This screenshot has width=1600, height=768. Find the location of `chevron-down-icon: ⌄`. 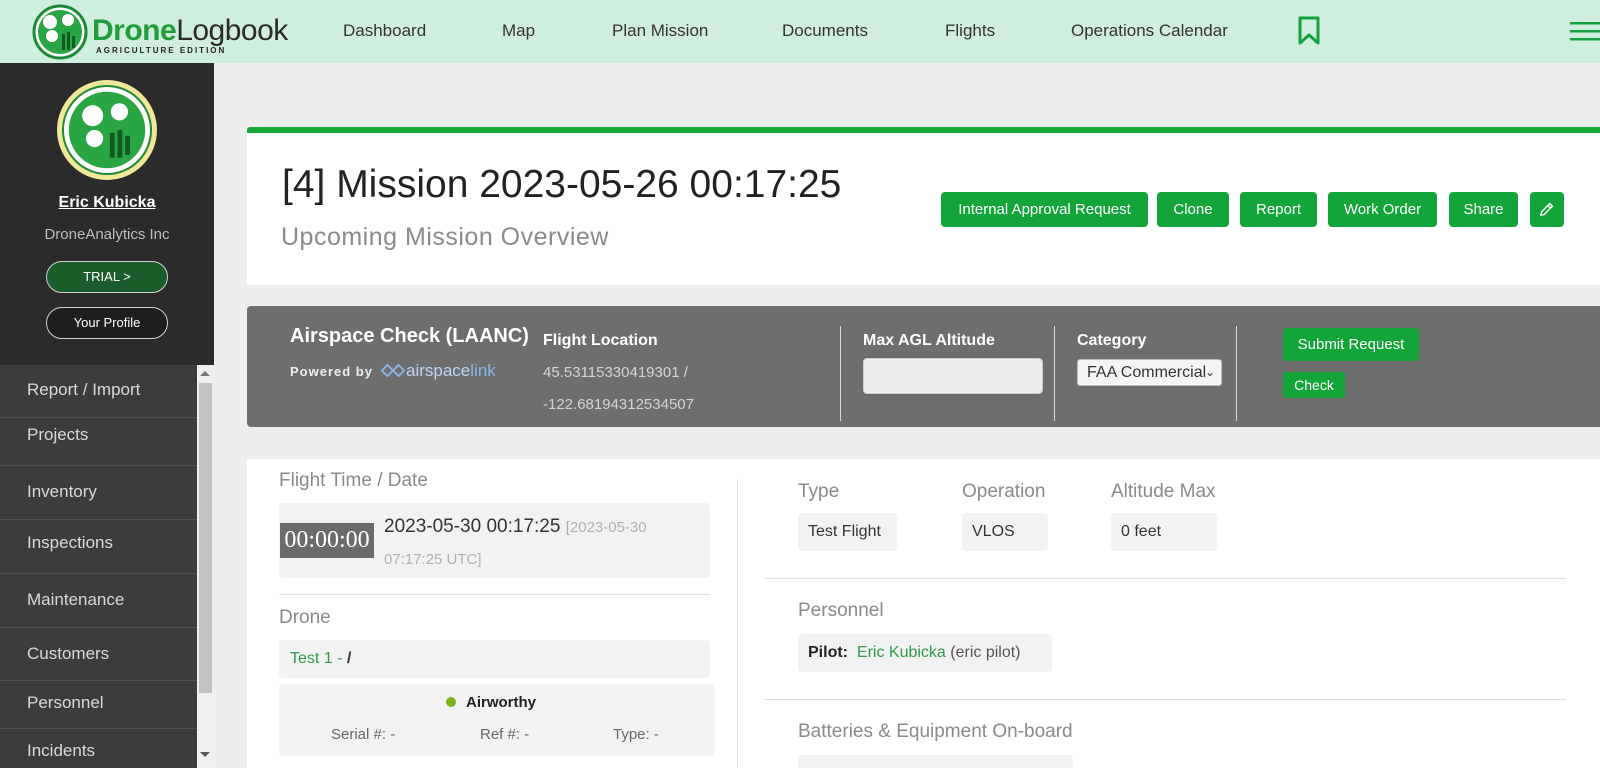

chevron-down-icon: ⌄ is located at coordinates (1209, 372).